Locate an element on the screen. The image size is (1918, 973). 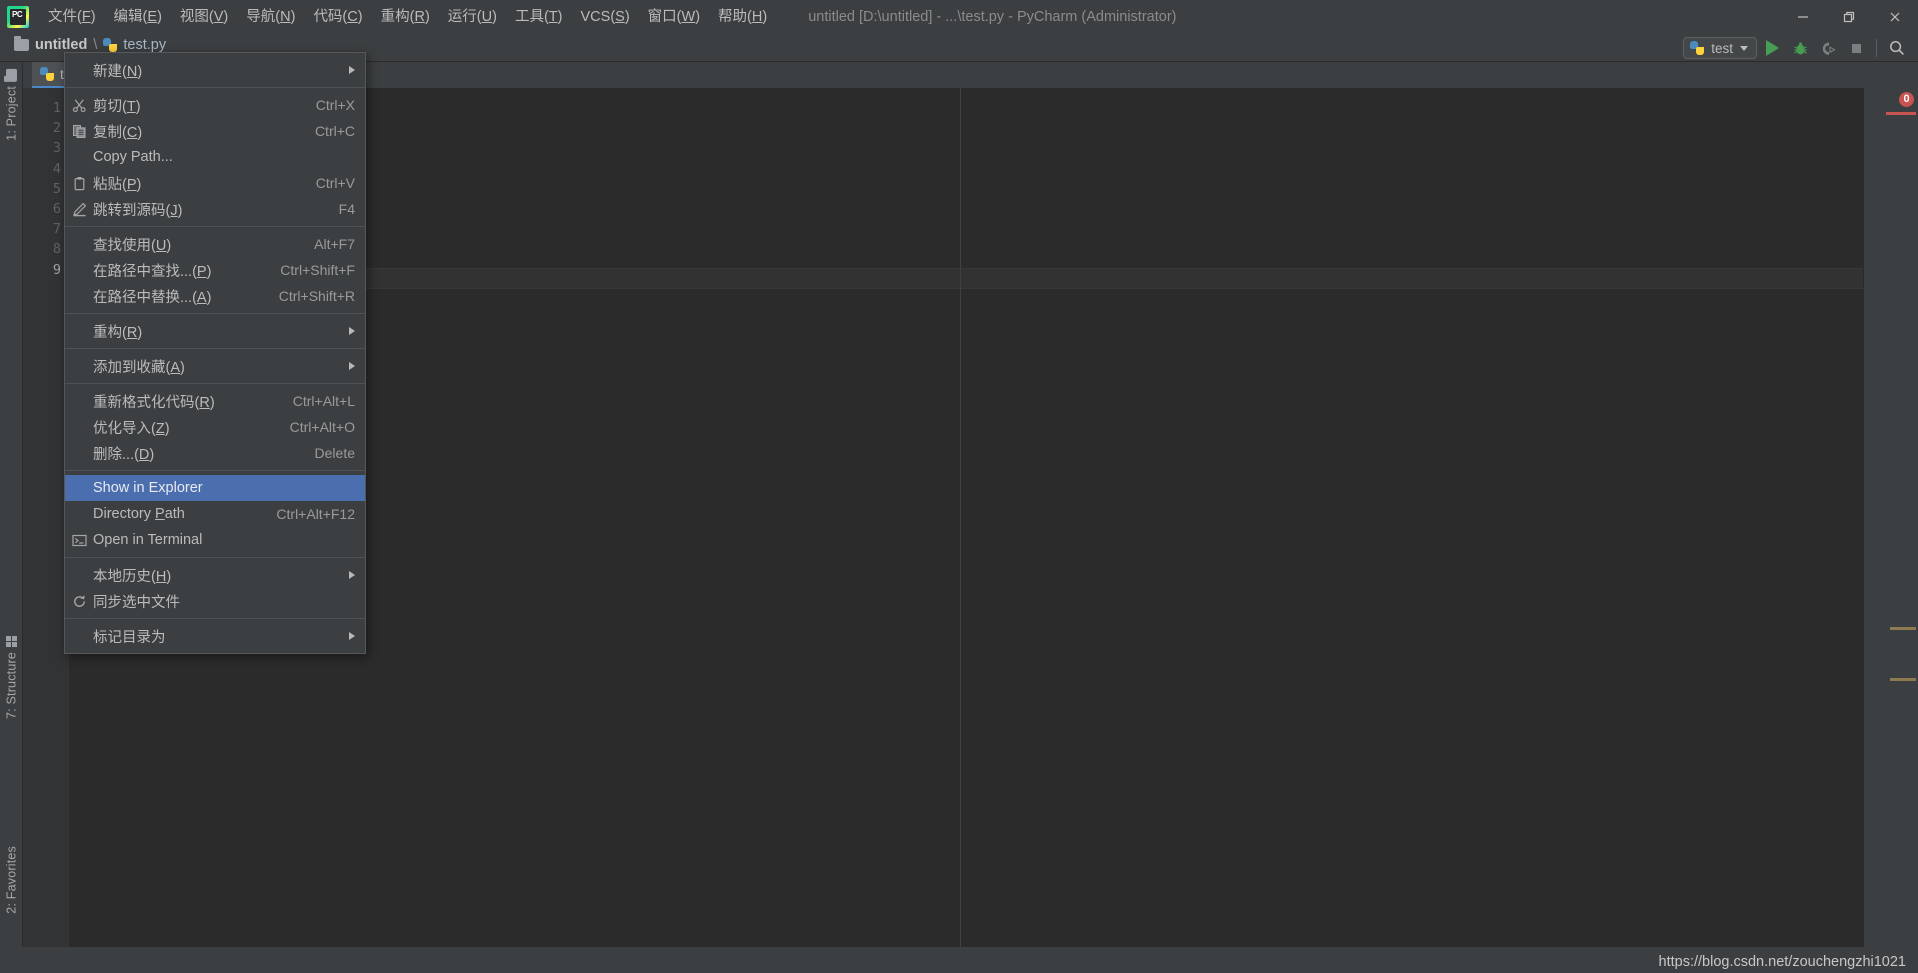
breadcrumb-file: test.py is located at coordinates (144, 45).